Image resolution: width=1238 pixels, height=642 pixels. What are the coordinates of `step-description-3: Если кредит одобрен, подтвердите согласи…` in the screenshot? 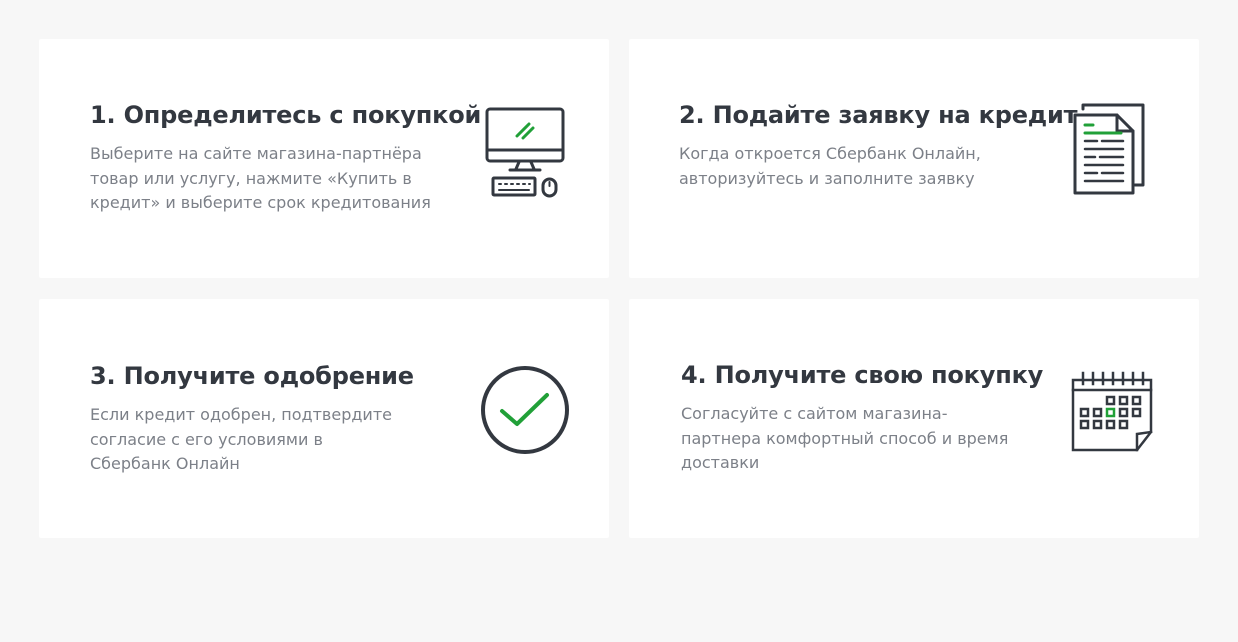 It's located at (241, 439).